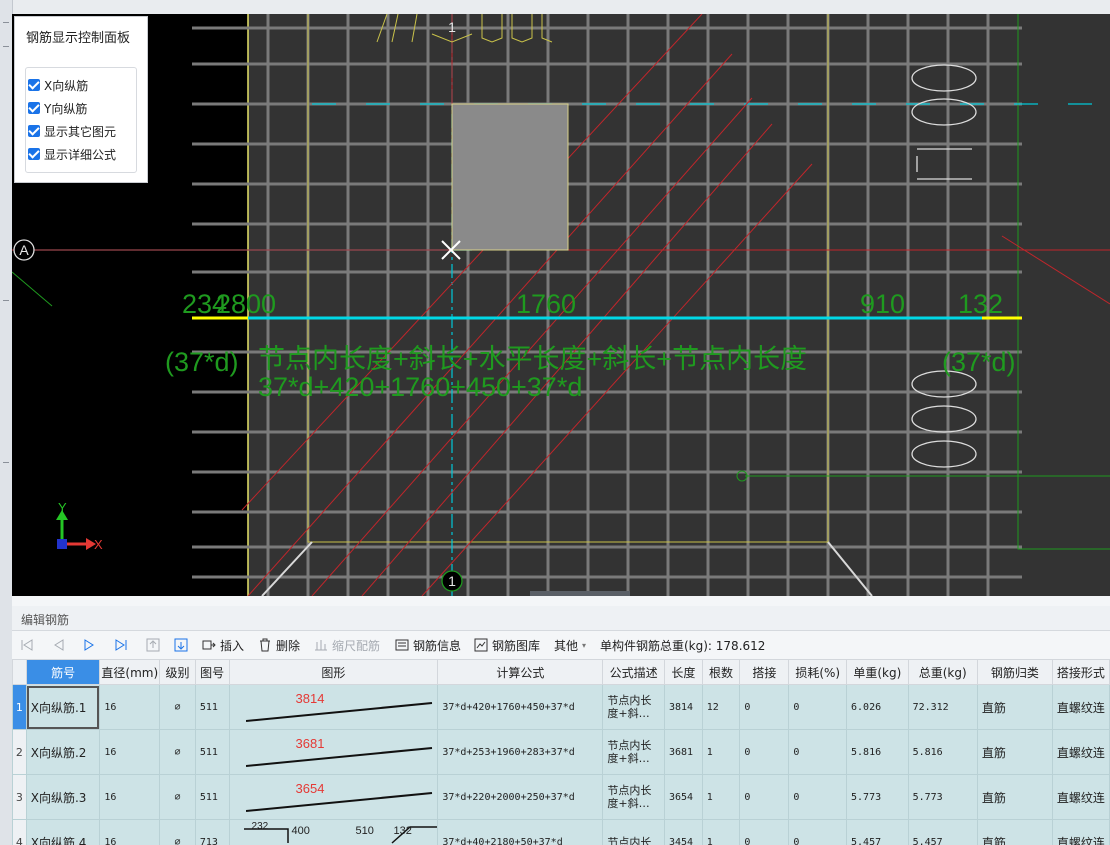 This screenshot has height=845, width=1110. I want to click on cell-formula: 37*d+420+1760+450+37*d, so click(520, 707).